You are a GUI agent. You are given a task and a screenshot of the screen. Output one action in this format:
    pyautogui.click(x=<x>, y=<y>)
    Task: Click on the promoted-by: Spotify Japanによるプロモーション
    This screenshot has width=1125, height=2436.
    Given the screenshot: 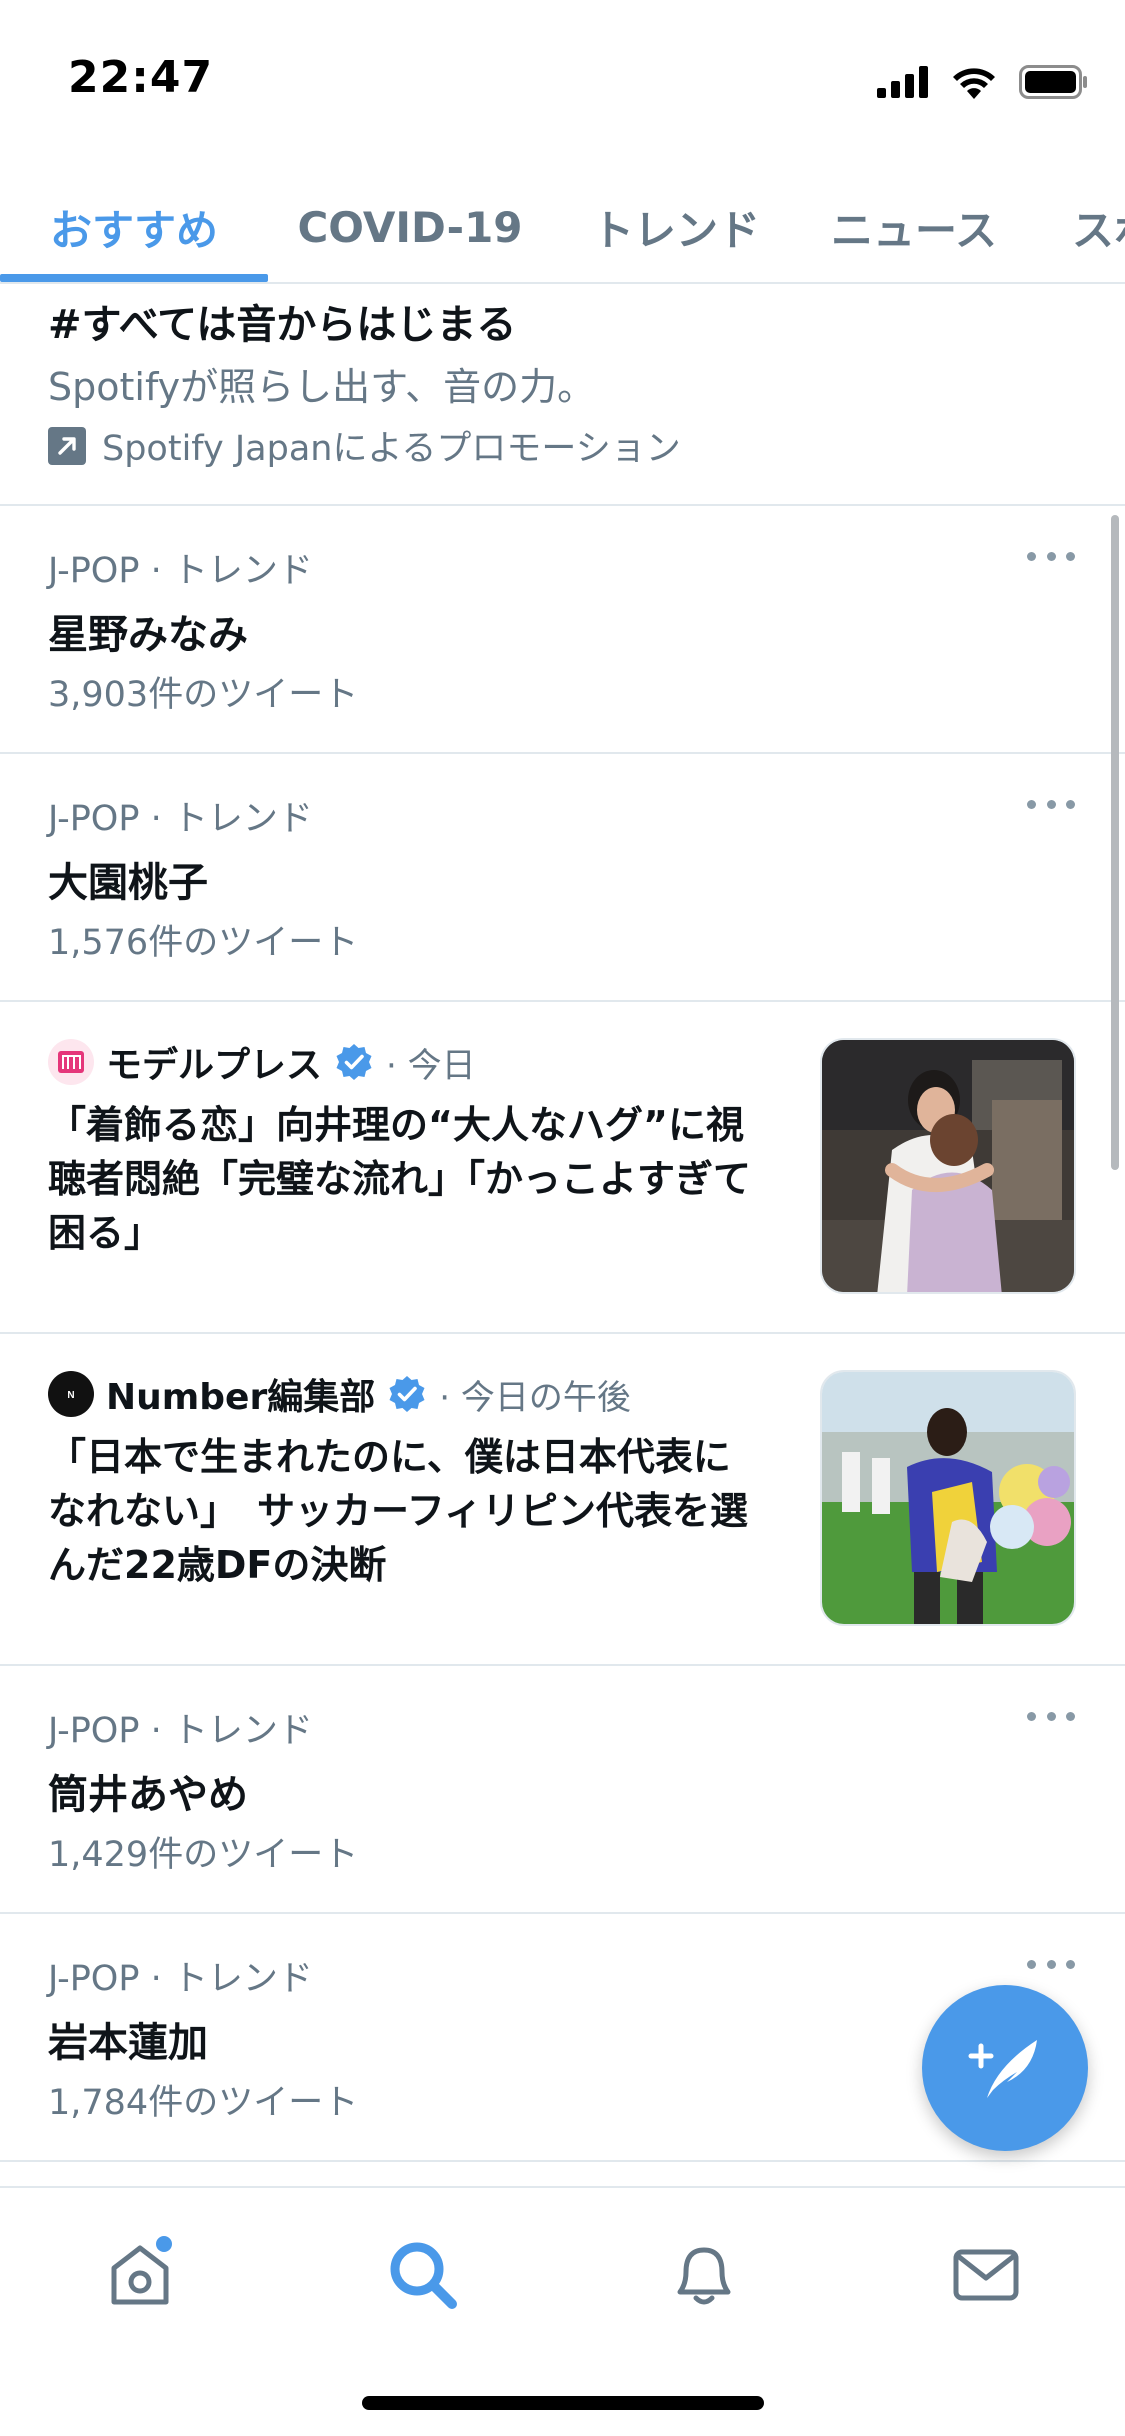 What is the action you would take?
    pyautogui.click(x=364, y=445)
    